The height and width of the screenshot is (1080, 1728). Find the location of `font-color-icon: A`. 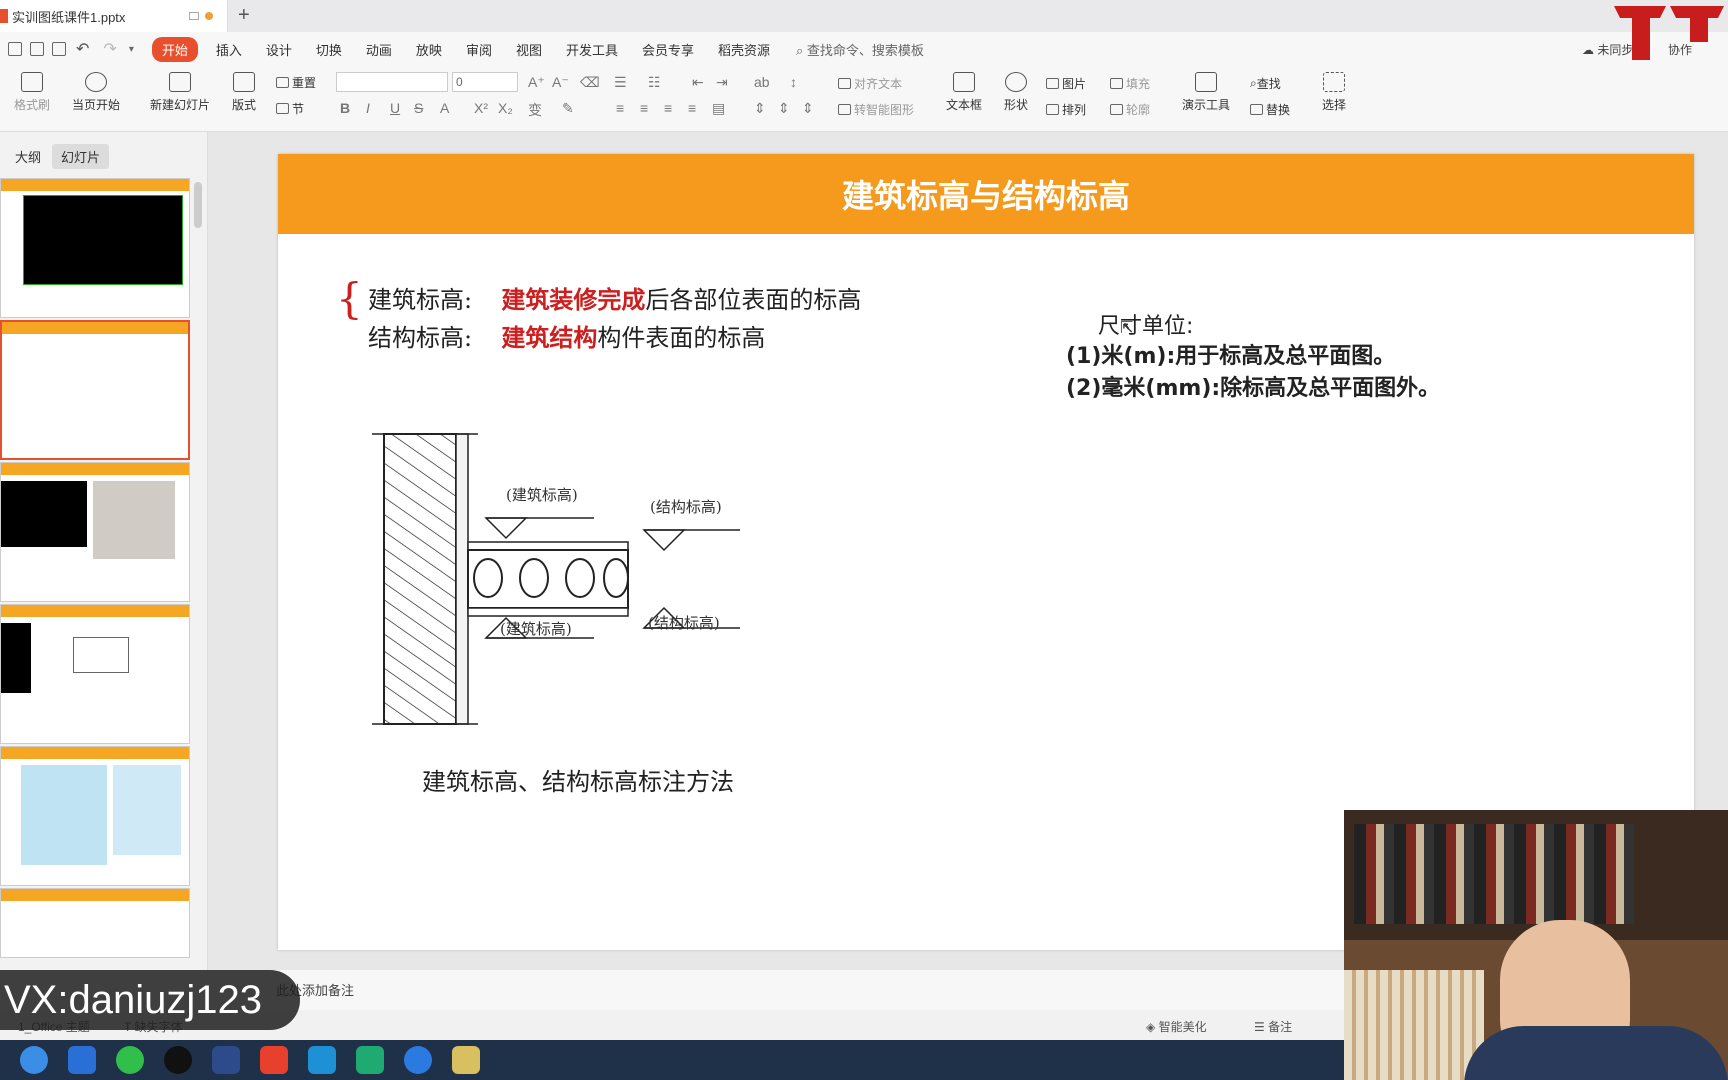

font-color-icon: A is located at coordinates (444, 108).